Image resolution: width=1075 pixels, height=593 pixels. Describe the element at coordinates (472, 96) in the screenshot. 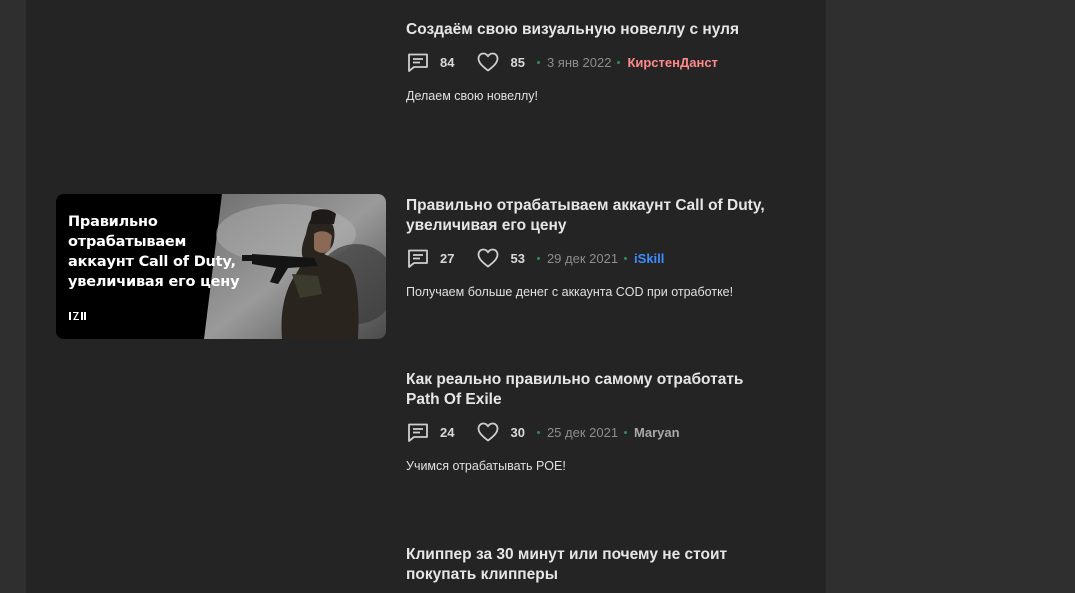

I see `article-description: Делаем свою новеллу!` at that location.